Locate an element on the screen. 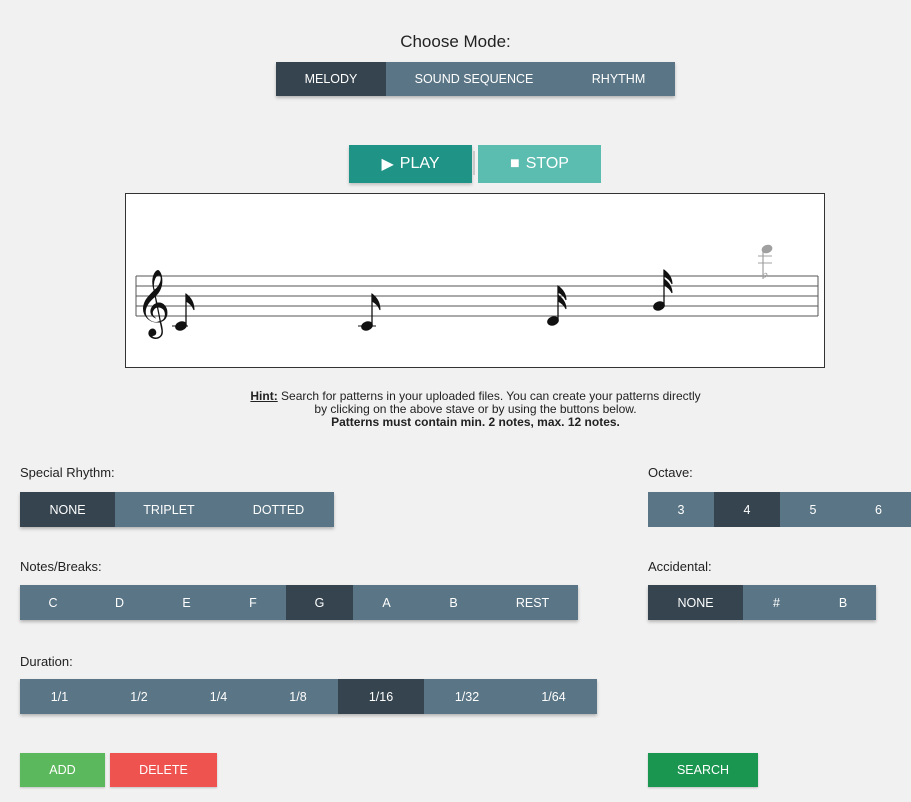  mode-sound-sequence-button: SOUND SEQUENCE is located at coordinates (474, 79).